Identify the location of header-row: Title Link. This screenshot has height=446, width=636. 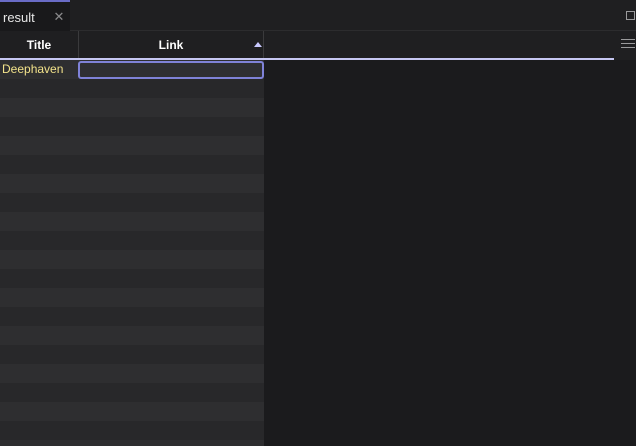
(318, 45).